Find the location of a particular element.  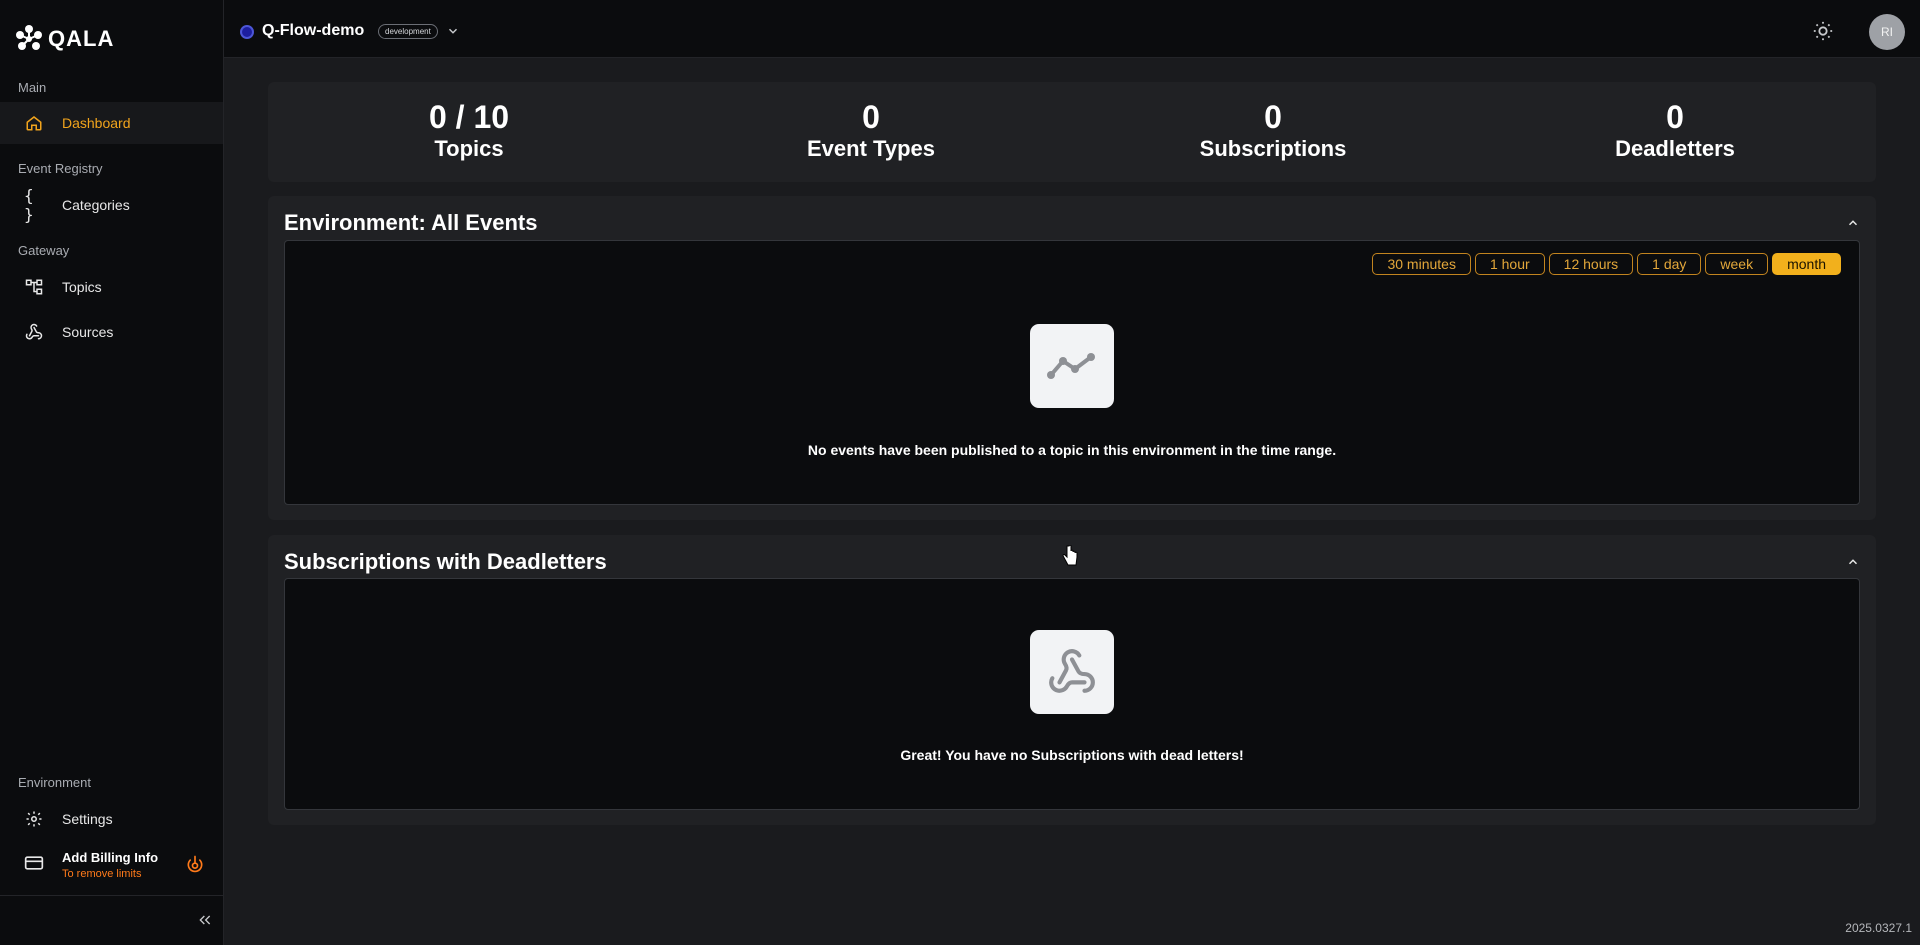

credit-card-icon is located at coordinates (34, 865).